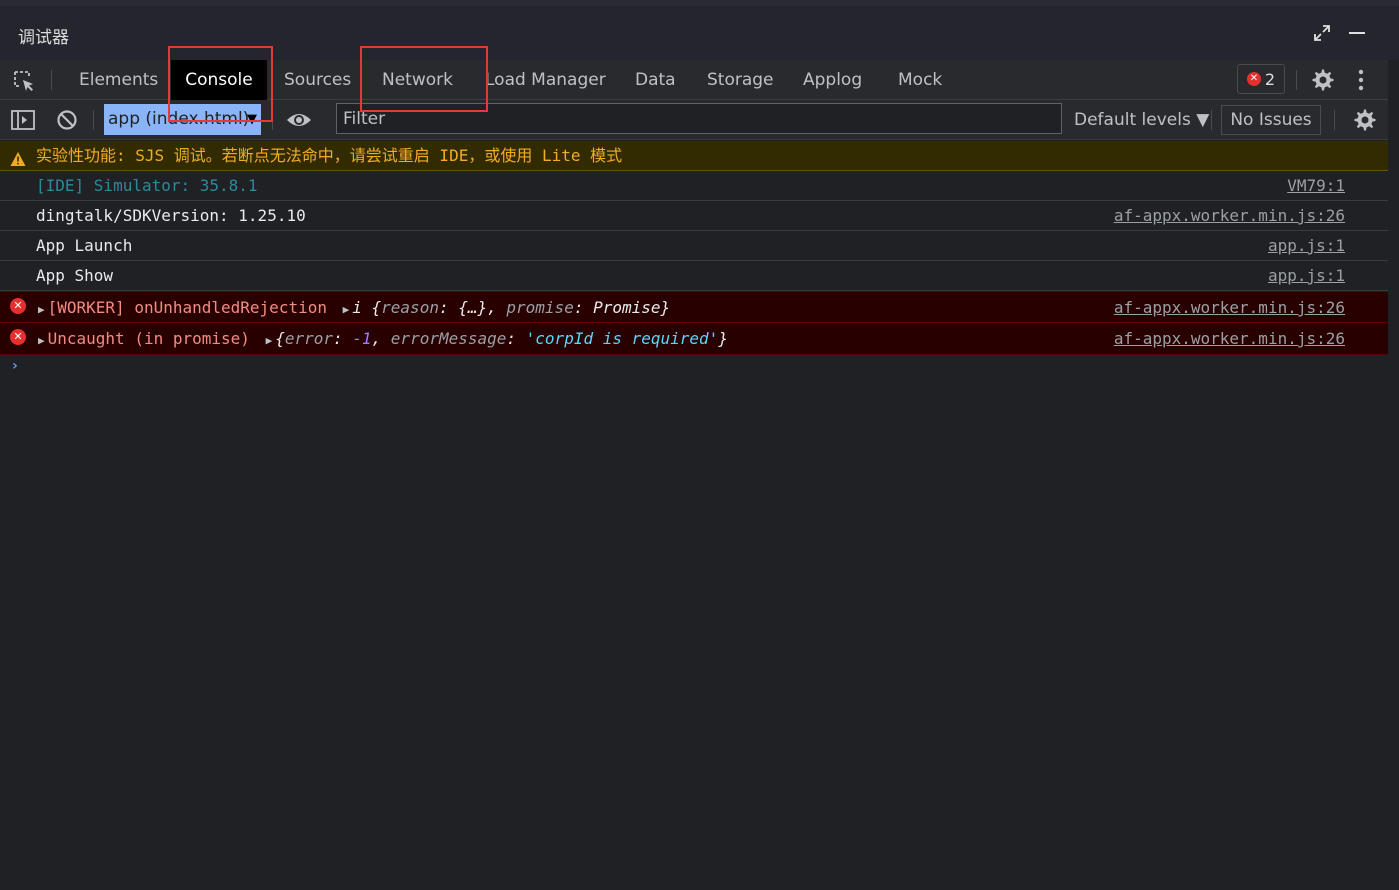  Describe the element at coordinates (147, 185) in the screenshot. I see `log-message: [IDE] Simulator: 35.8.1` at that location.